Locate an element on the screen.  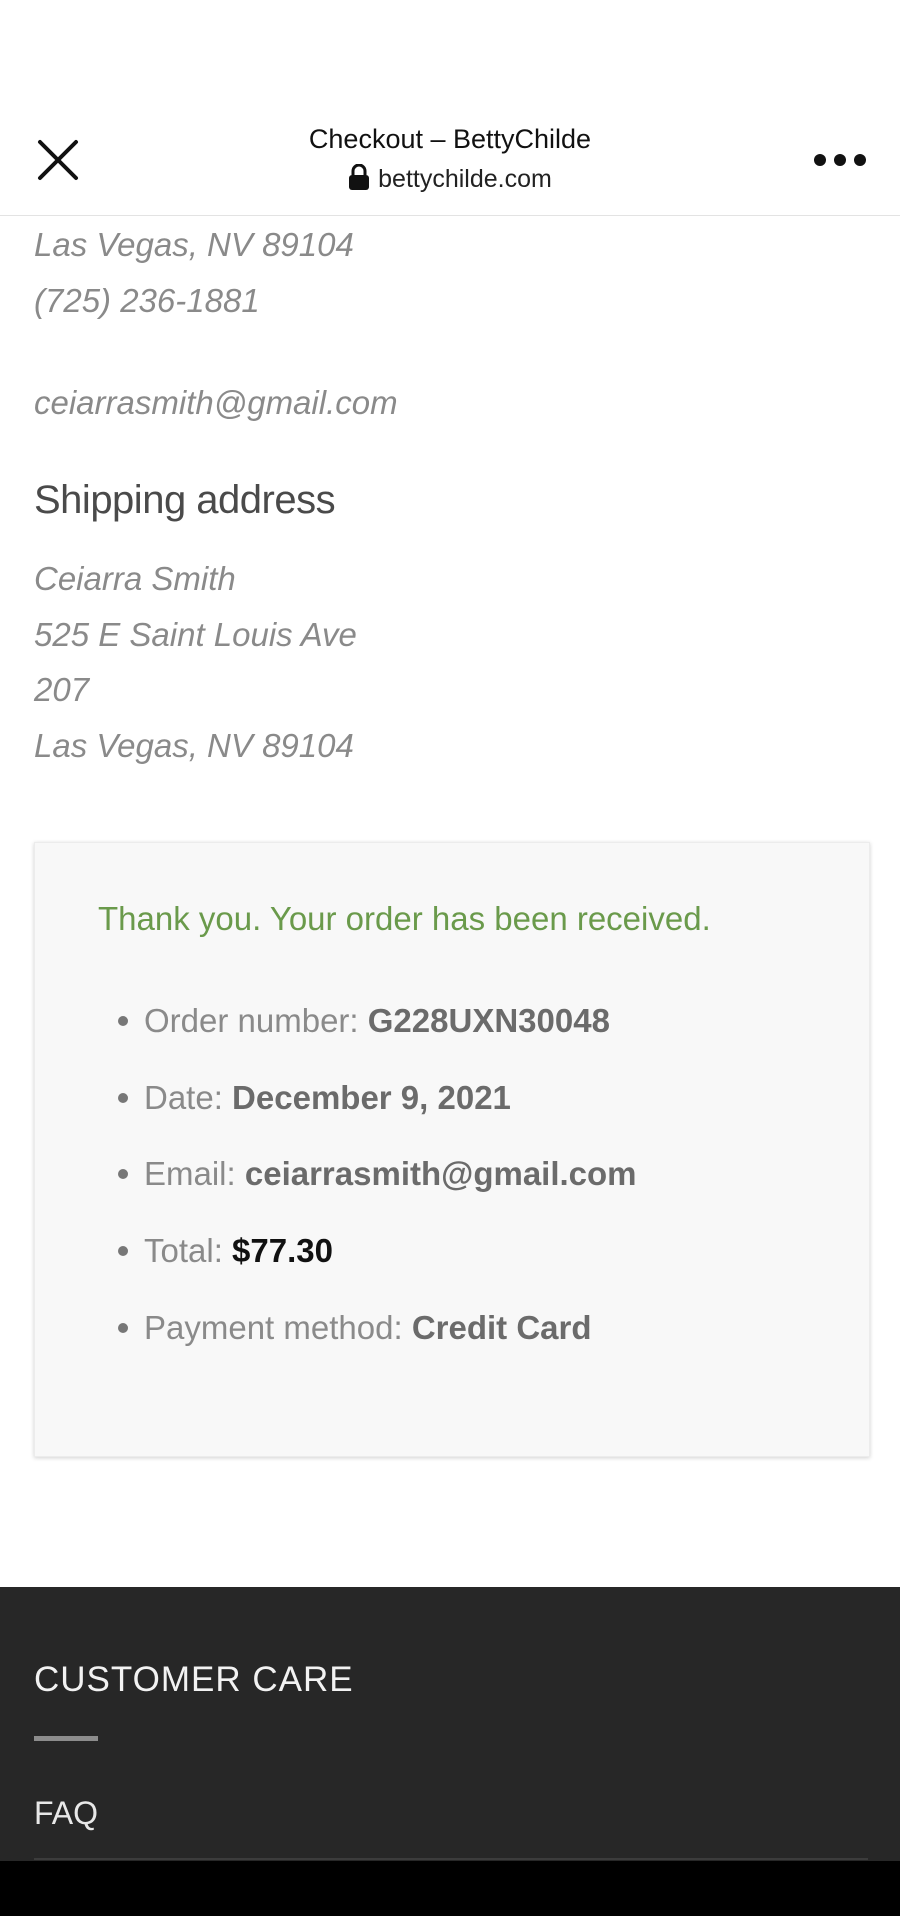
shipping-address-heading: Shipping address is located at coordinates (185, 500).